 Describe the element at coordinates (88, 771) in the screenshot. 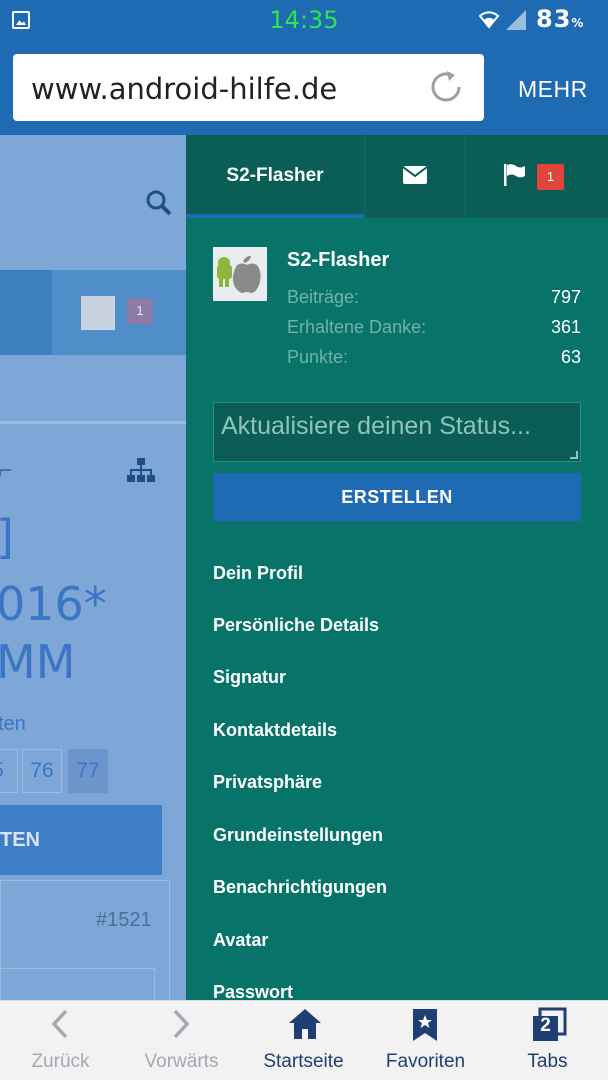

I see `page-link-current: 77` at that location.